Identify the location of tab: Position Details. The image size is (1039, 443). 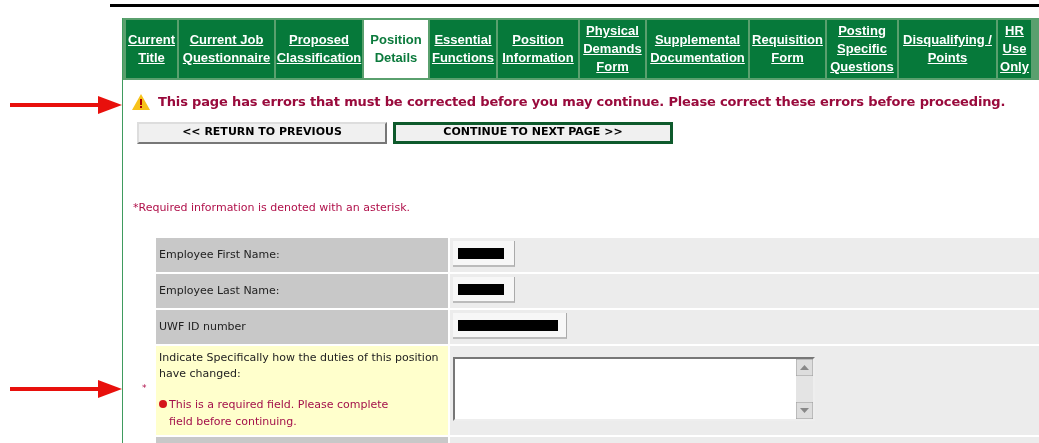
(396, 49).